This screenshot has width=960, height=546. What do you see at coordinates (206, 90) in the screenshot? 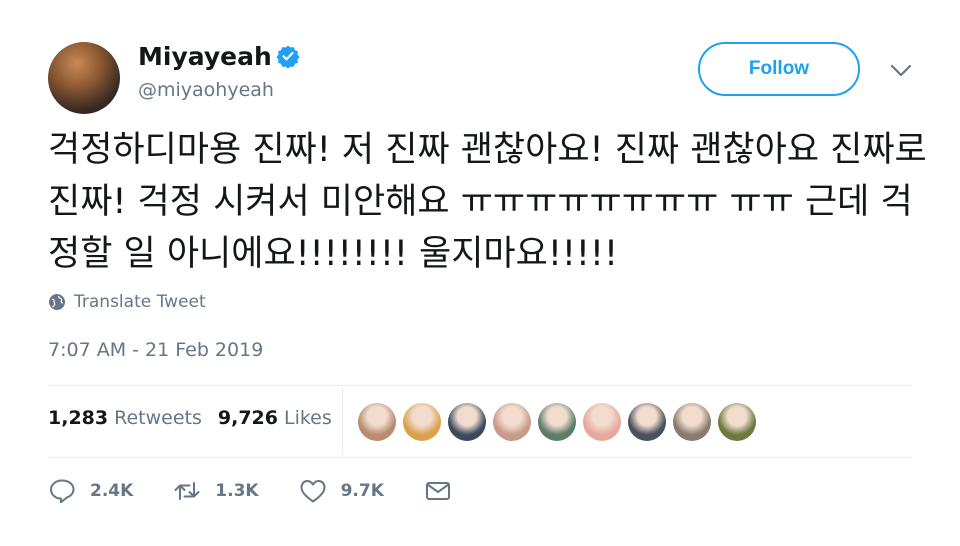
I see `user-handle: @miyaohyeah` at bounding box center [206, 90].